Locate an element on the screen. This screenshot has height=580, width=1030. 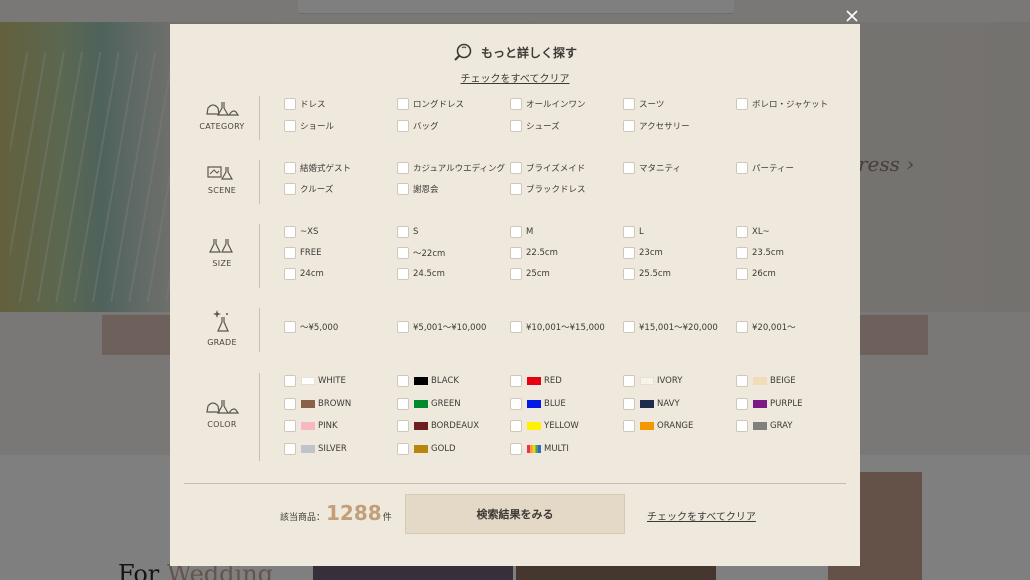
size-option: 25.5cm is located at coordinates (647, 274).